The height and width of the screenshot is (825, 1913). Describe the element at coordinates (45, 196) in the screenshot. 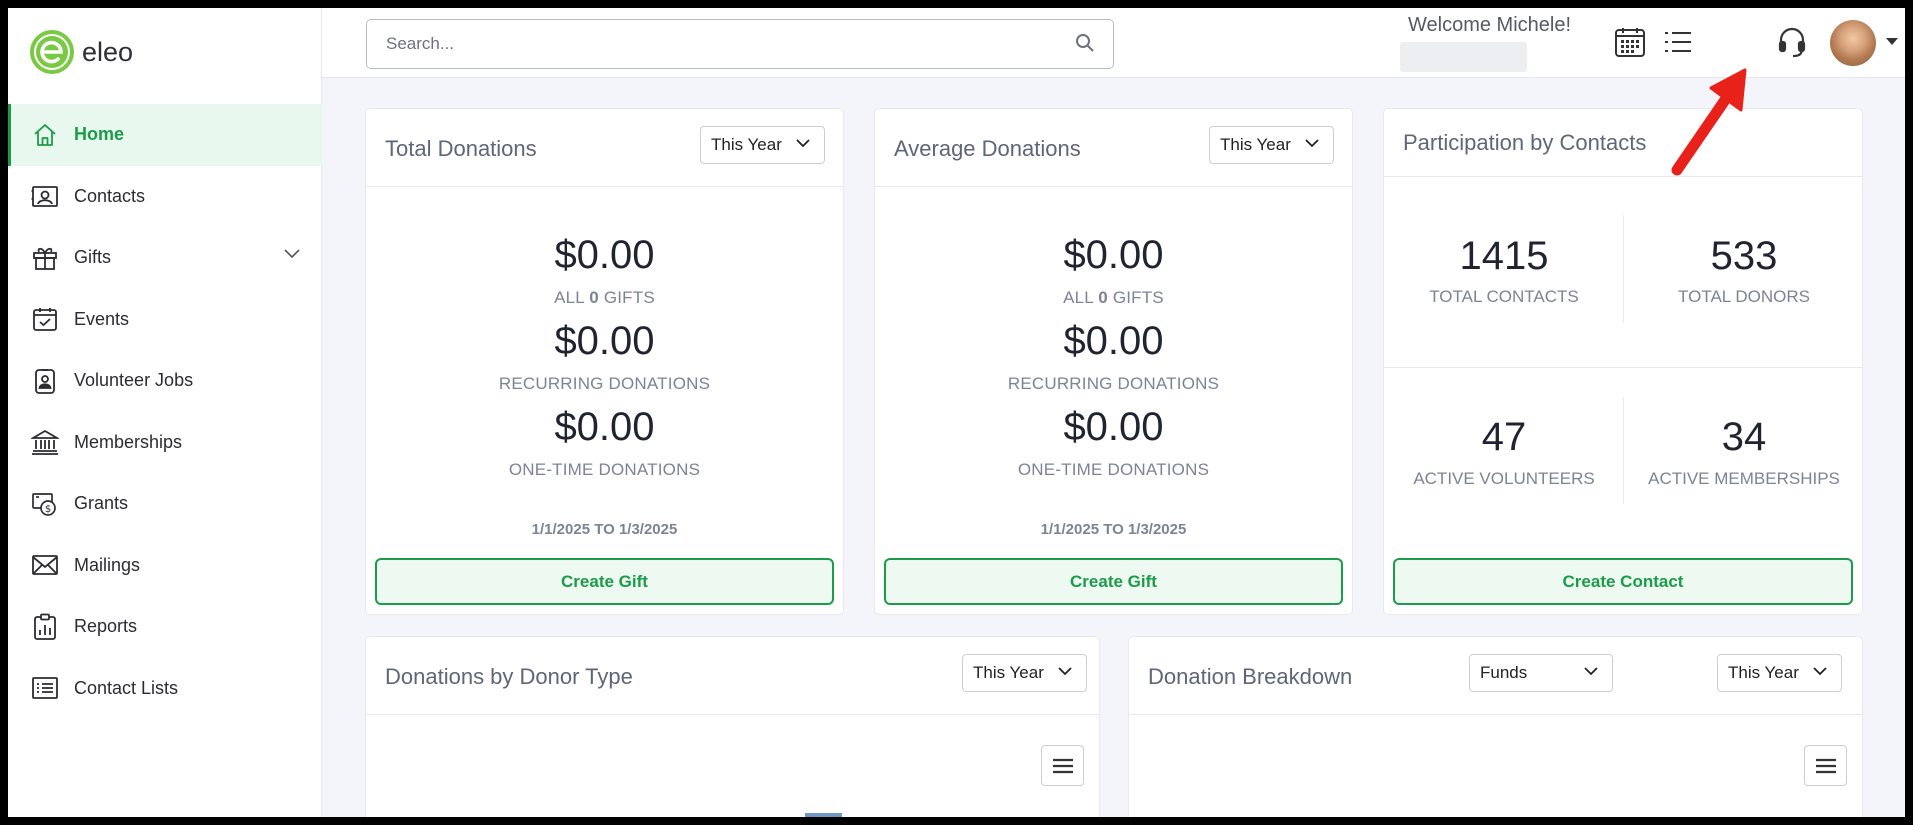

I see `contact-card-icon` at that location.